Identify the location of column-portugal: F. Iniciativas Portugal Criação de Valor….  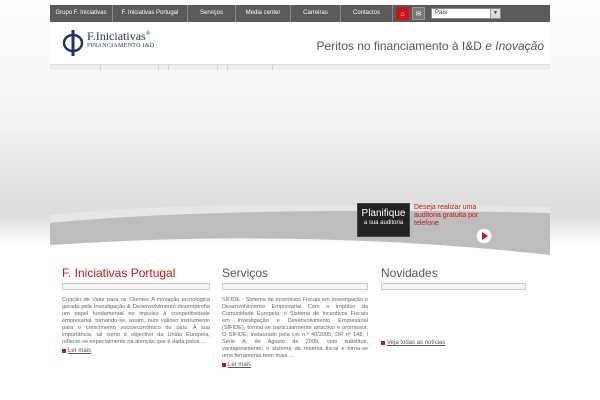
(136, 310).